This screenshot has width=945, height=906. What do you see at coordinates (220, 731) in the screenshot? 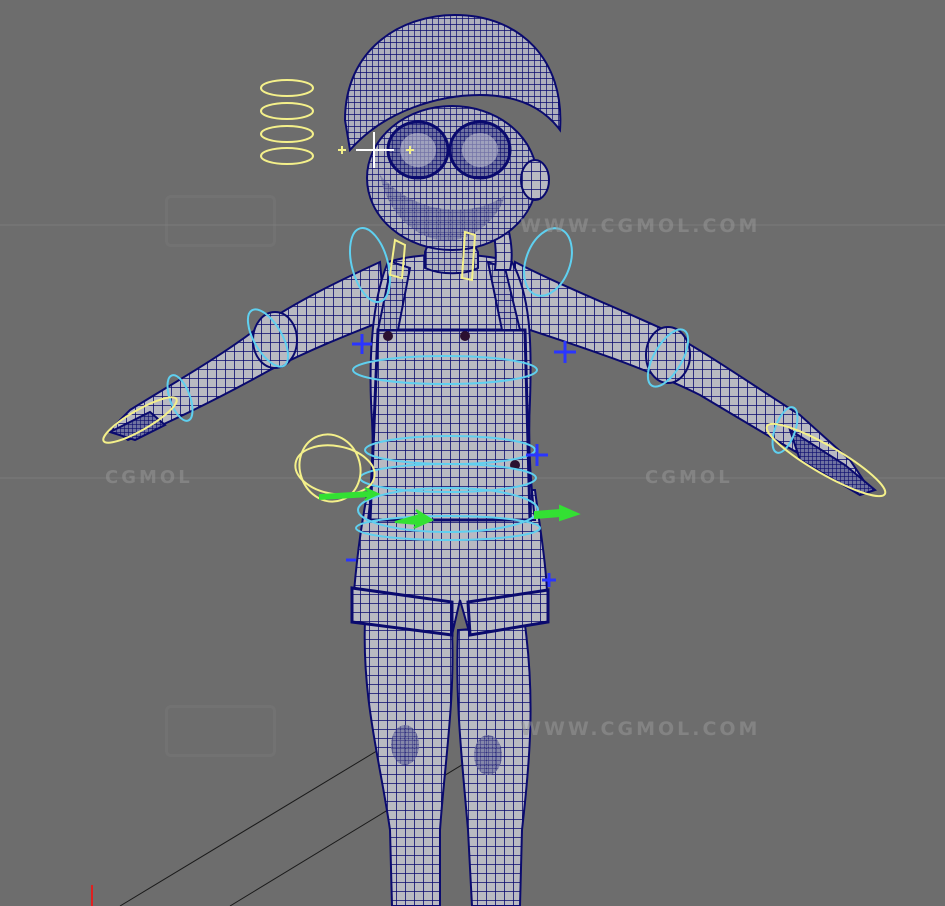
I see `watermark-ghost-logo-bottom` at bounding box center [220, 731].